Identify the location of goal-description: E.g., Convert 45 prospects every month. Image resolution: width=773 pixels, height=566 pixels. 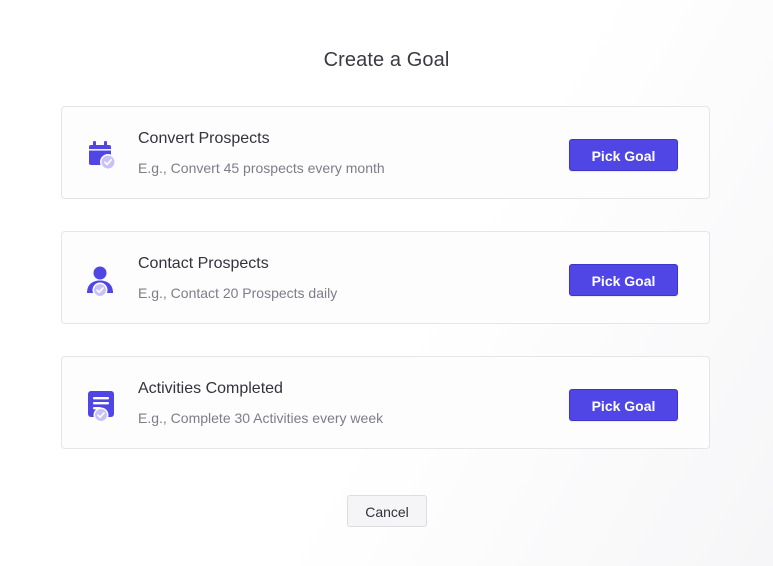
(261, 168).